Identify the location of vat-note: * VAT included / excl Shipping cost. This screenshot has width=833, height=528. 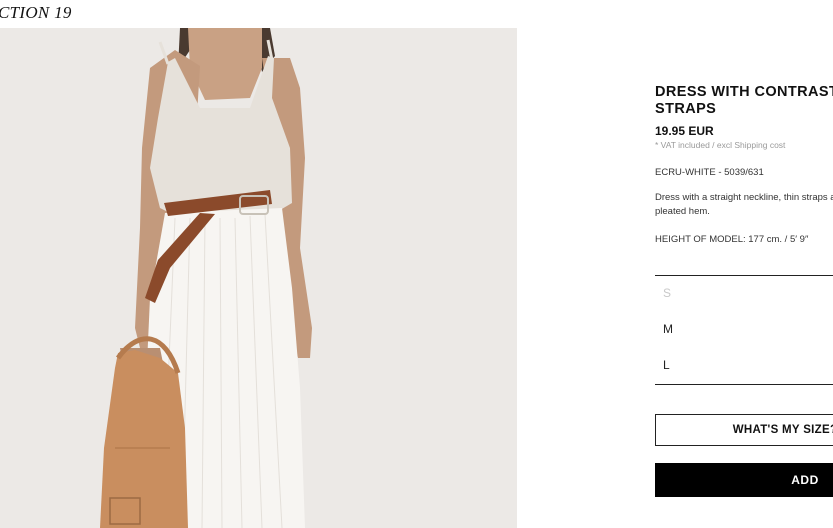
(720, 145).